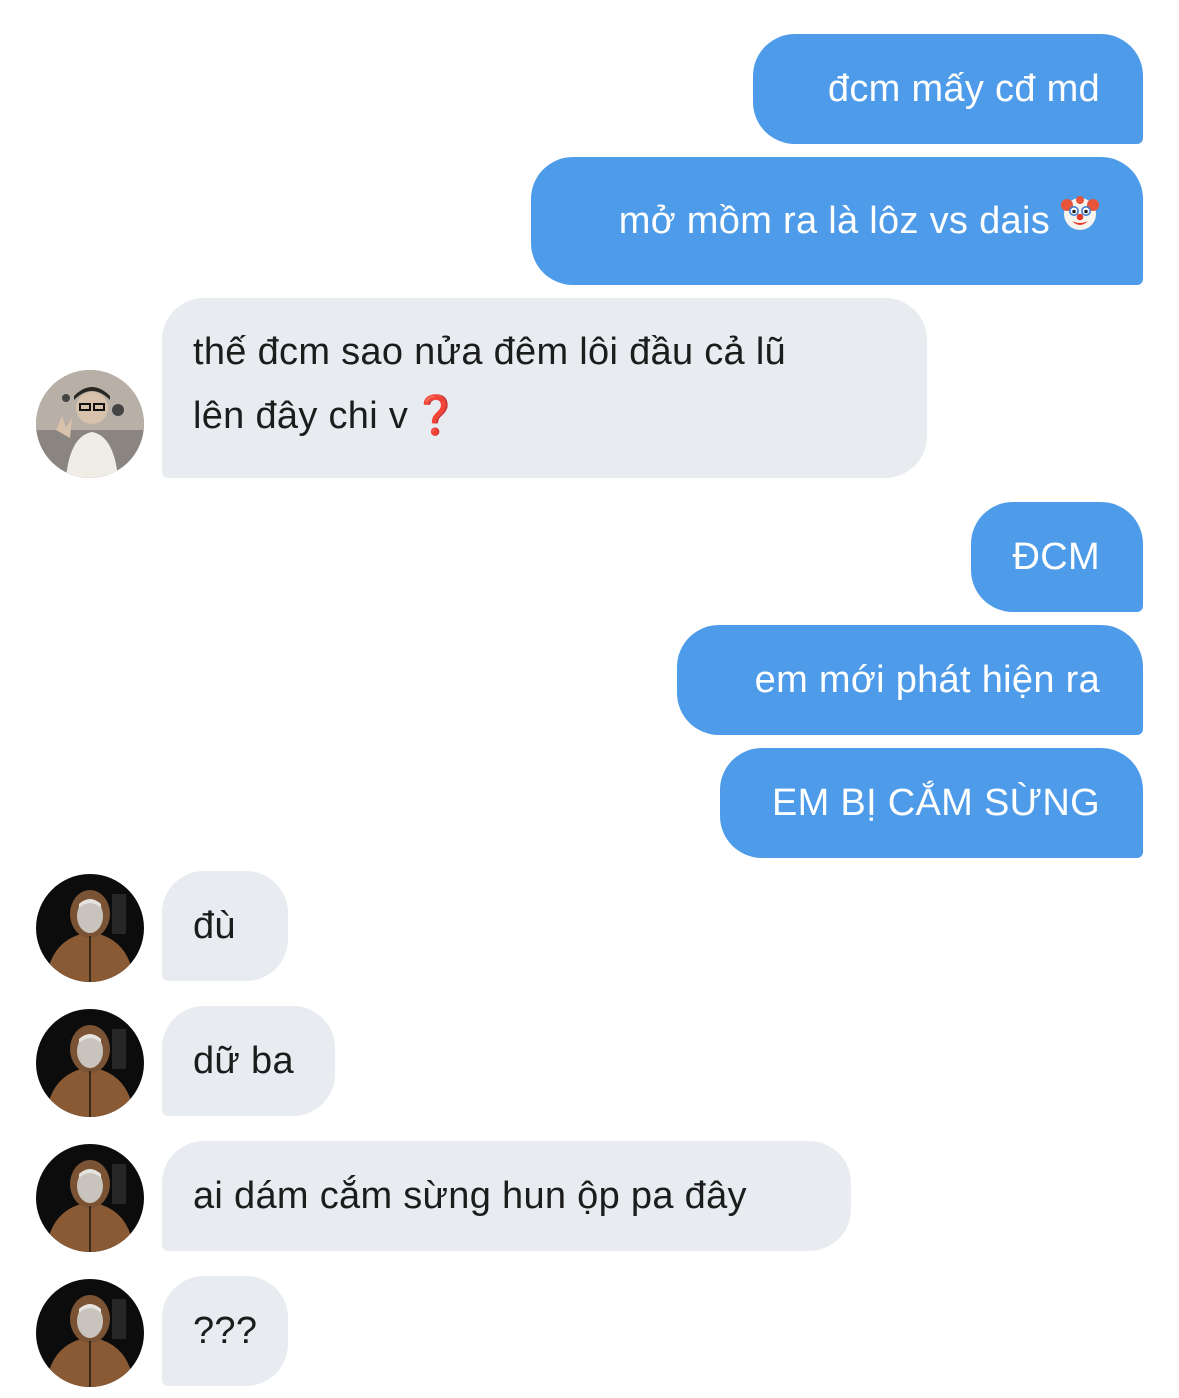  What do you see at coordinates (436, 416) in the screenshot?
I see `red-question-mark-icon: ❓` at bounding box center [436, 416].